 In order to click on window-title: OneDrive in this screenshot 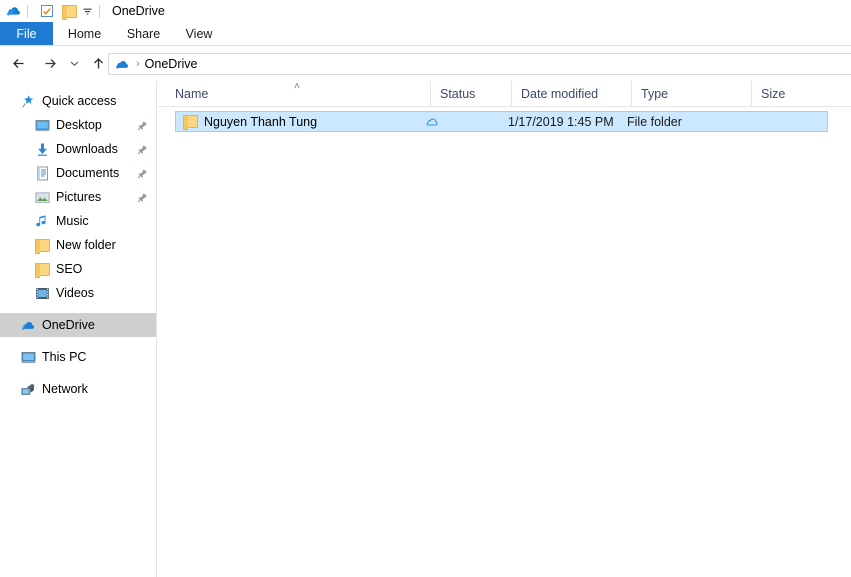, I will do `click(138, 11)`.